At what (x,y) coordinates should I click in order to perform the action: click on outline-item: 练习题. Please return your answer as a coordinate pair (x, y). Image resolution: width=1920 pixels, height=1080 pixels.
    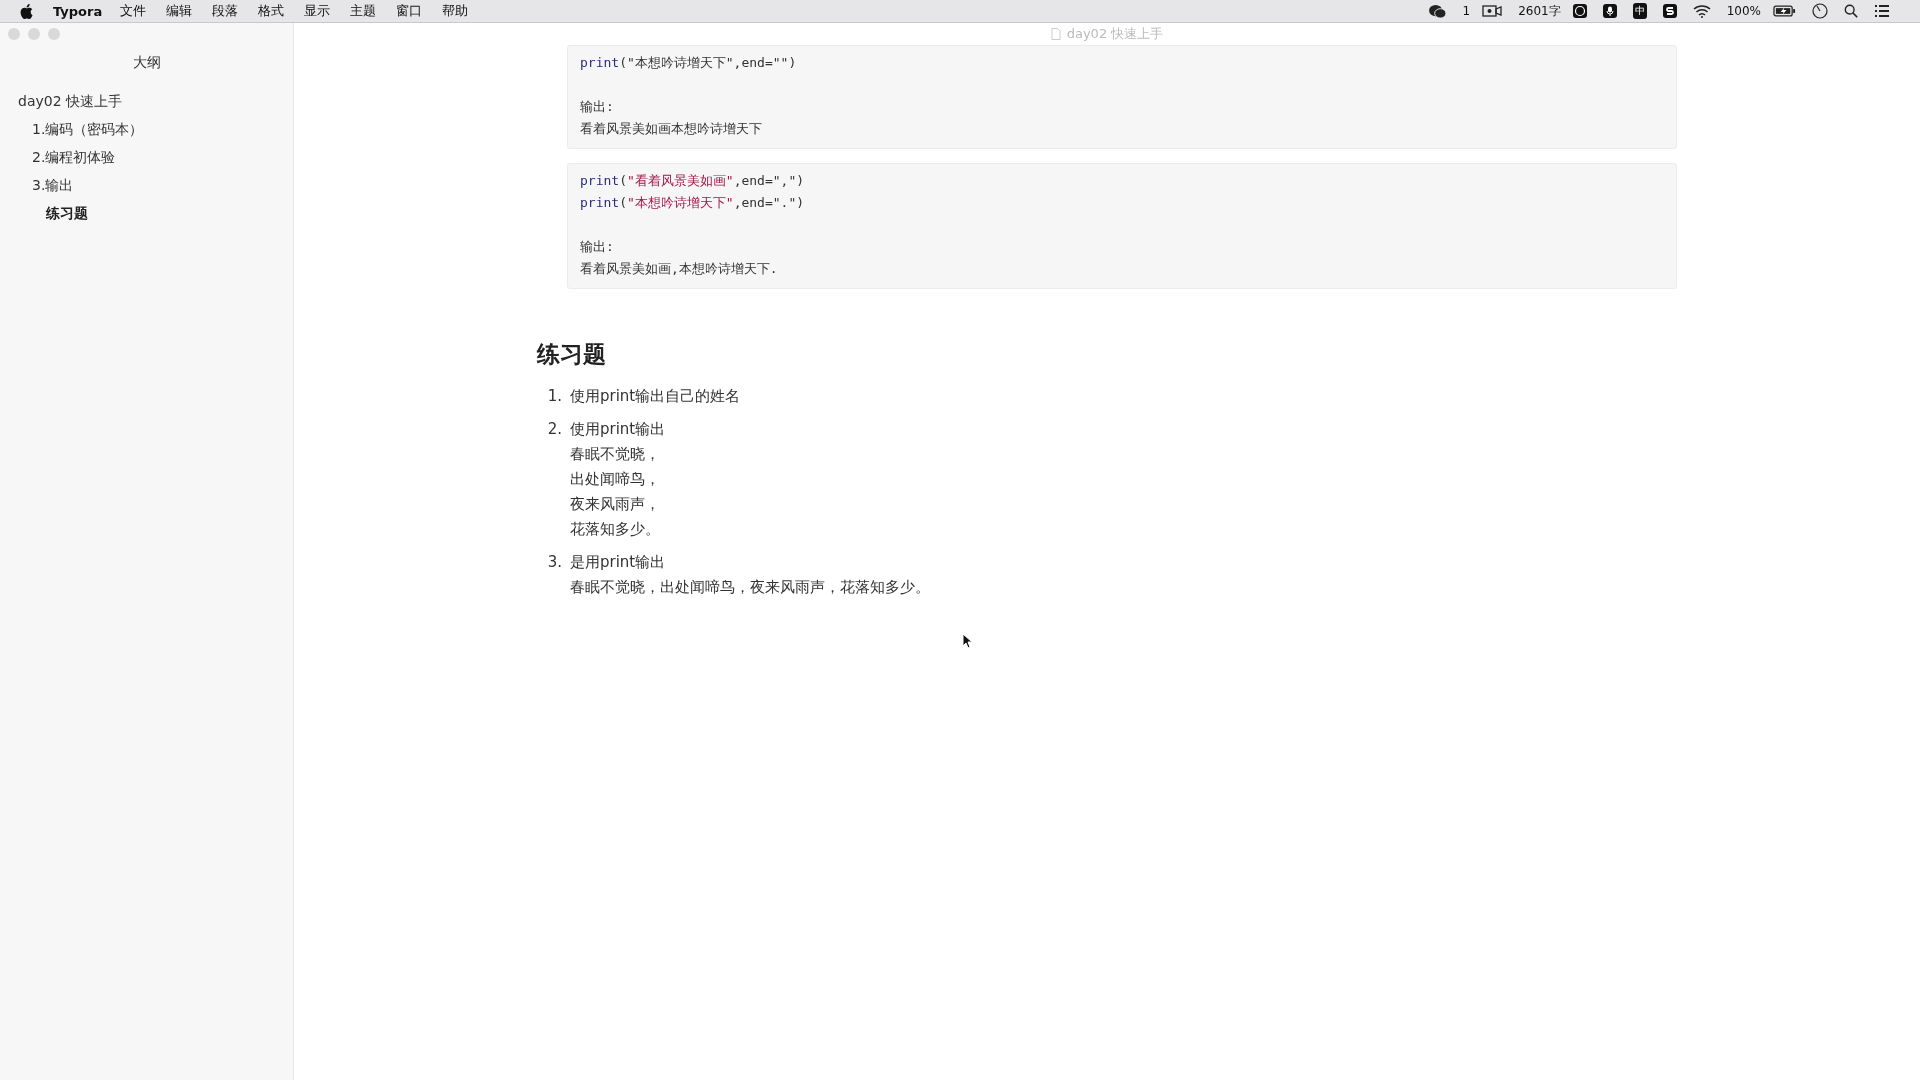
    Looking at the image, I should click on (146, 214).